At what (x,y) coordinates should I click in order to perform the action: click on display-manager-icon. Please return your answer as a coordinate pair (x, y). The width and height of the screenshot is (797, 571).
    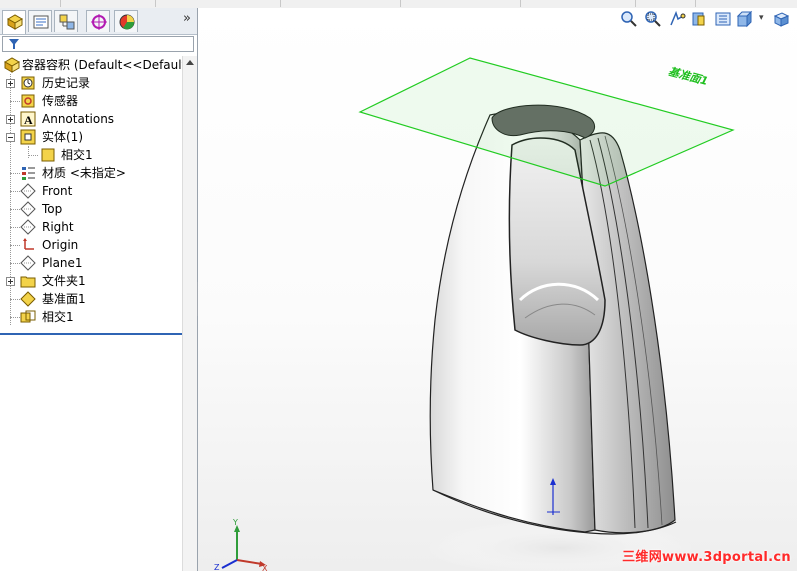
    Looking at the image, I should click on (127, 22).